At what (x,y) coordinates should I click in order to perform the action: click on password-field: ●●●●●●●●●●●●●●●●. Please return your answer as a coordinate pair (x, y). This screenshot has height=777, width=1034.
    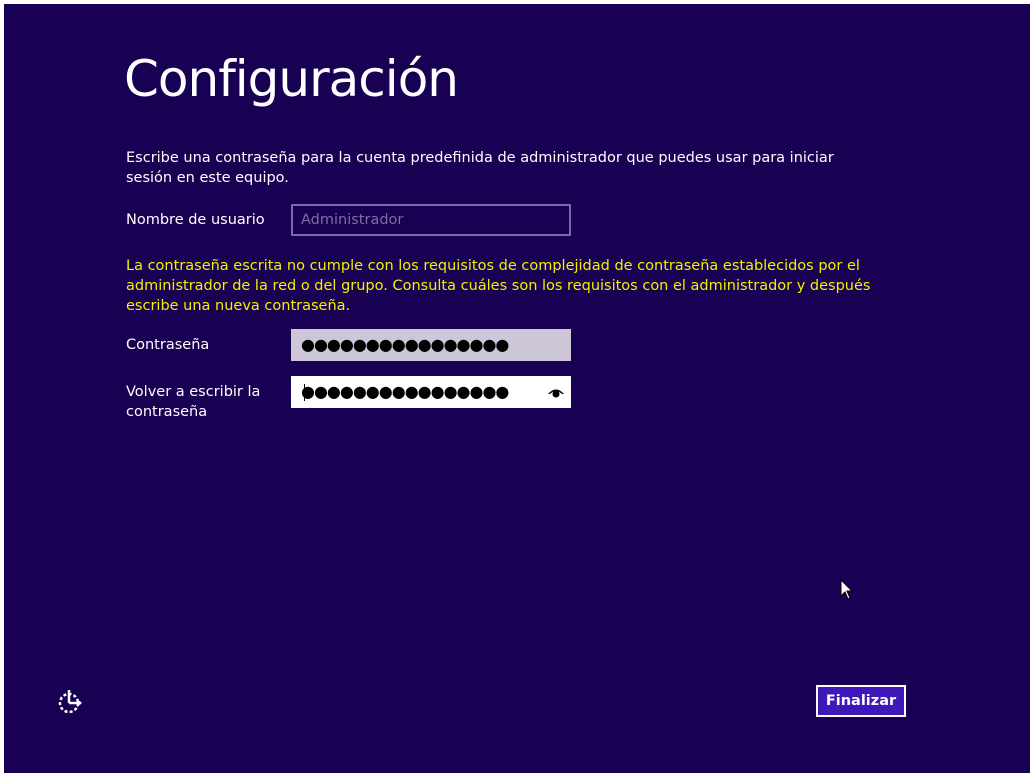
    Looking at the image, I should click on (431, 345).